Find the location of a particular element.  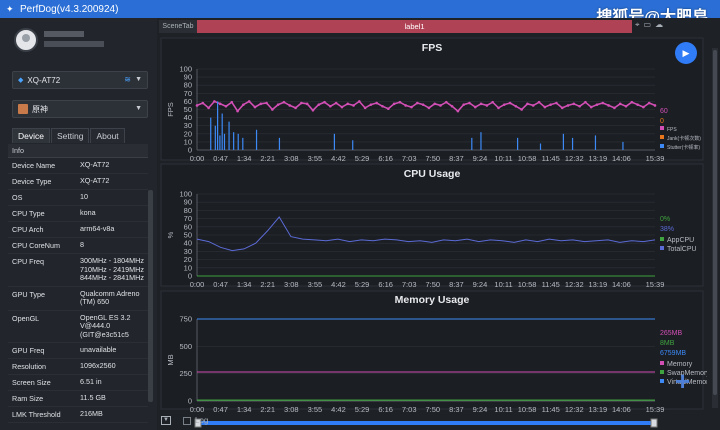

x-tick-label: 3:08 is located at coordinates (291, 158).